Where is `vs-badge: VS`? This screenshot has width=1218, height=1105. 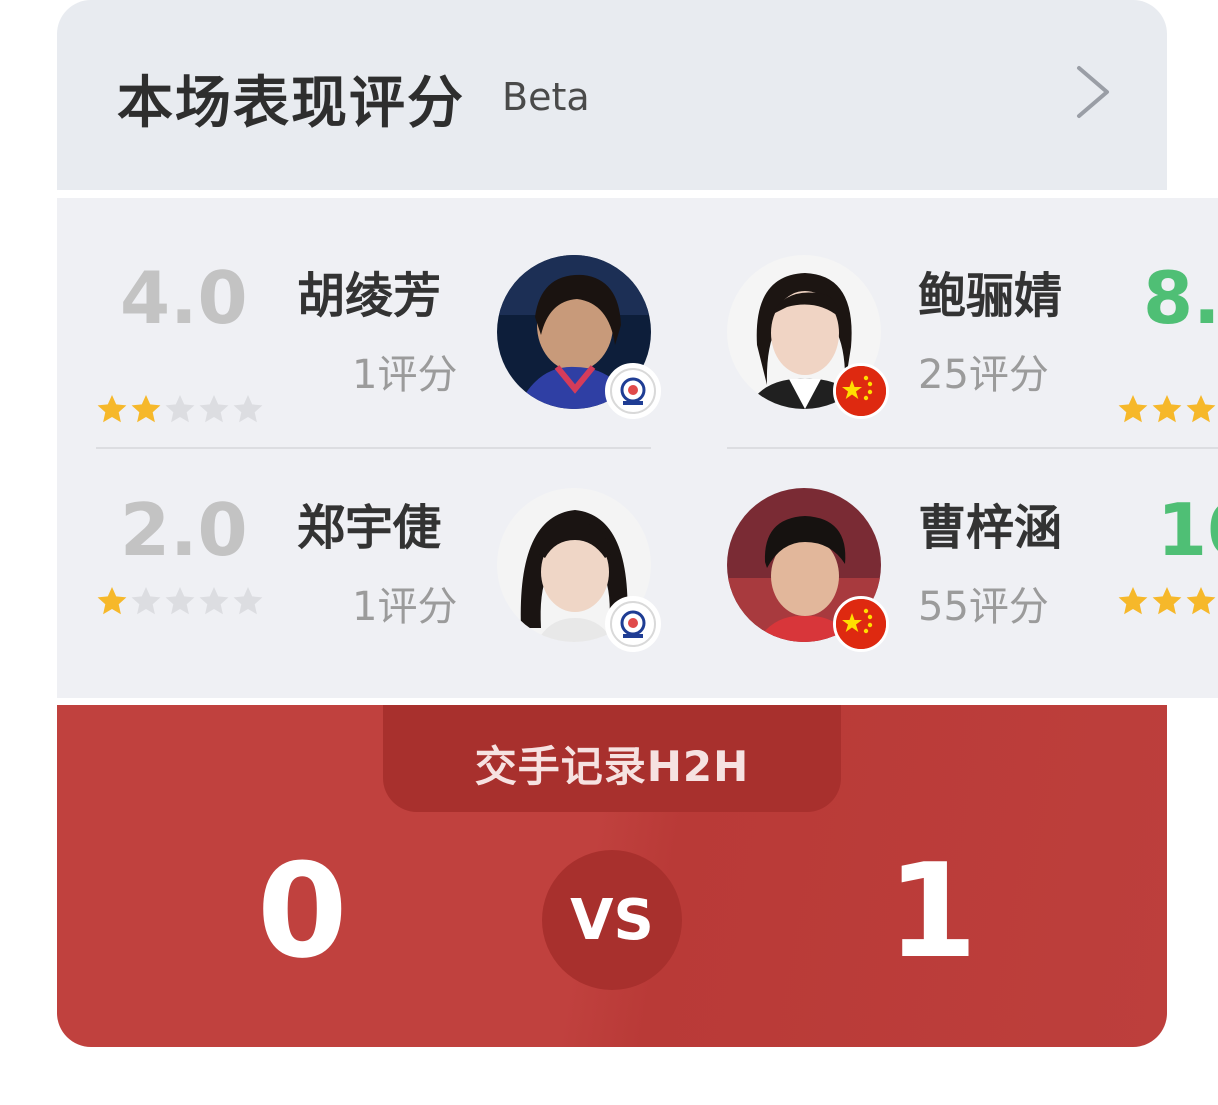
vs-badge: VS is located at coordinates (612, 920).